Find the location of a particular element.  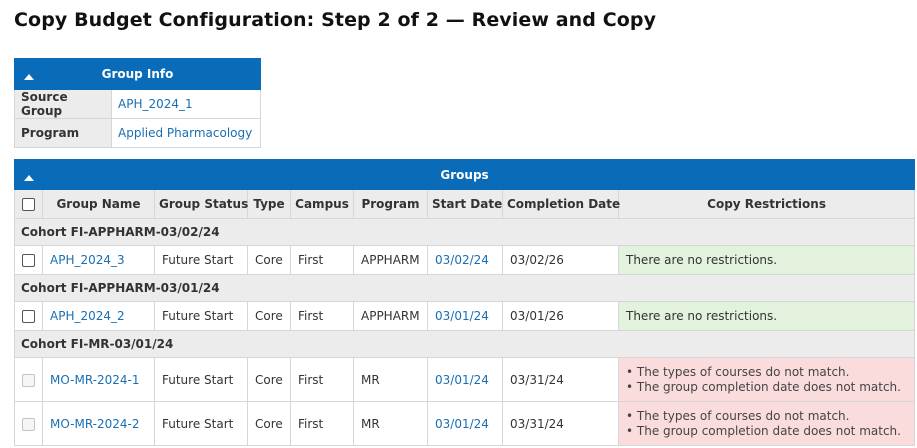

col-start-date: Start Date is located at coordinates (465, 204).